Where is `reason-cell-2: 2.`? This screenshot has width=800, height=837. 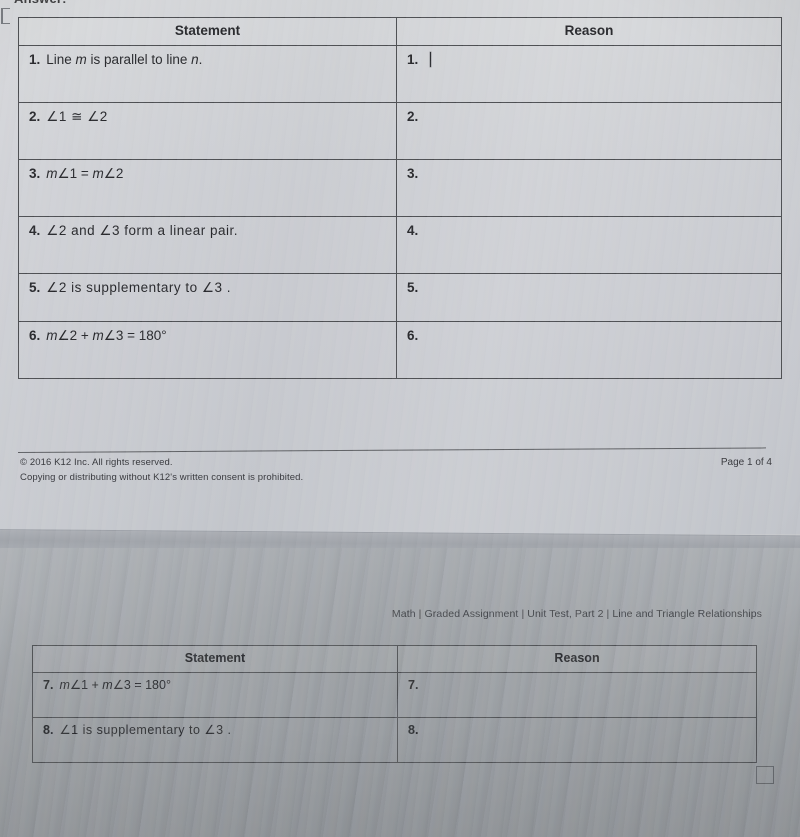
reason-cell-2: 2. is located at coordinates (589, 131).